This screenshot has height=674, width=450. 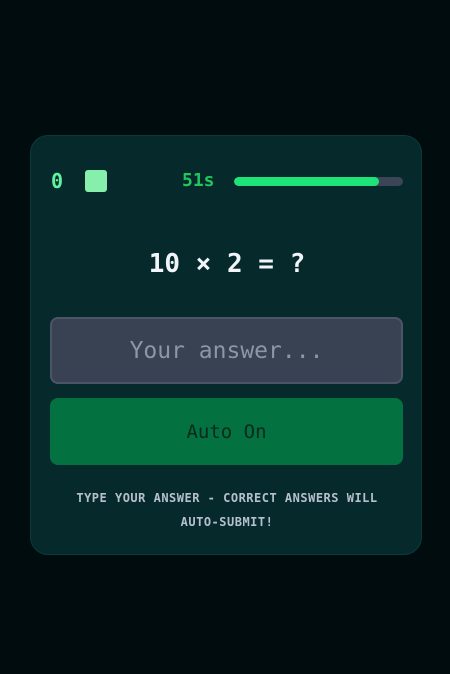 I want to click on answer-input, so click(x=226, y=350).